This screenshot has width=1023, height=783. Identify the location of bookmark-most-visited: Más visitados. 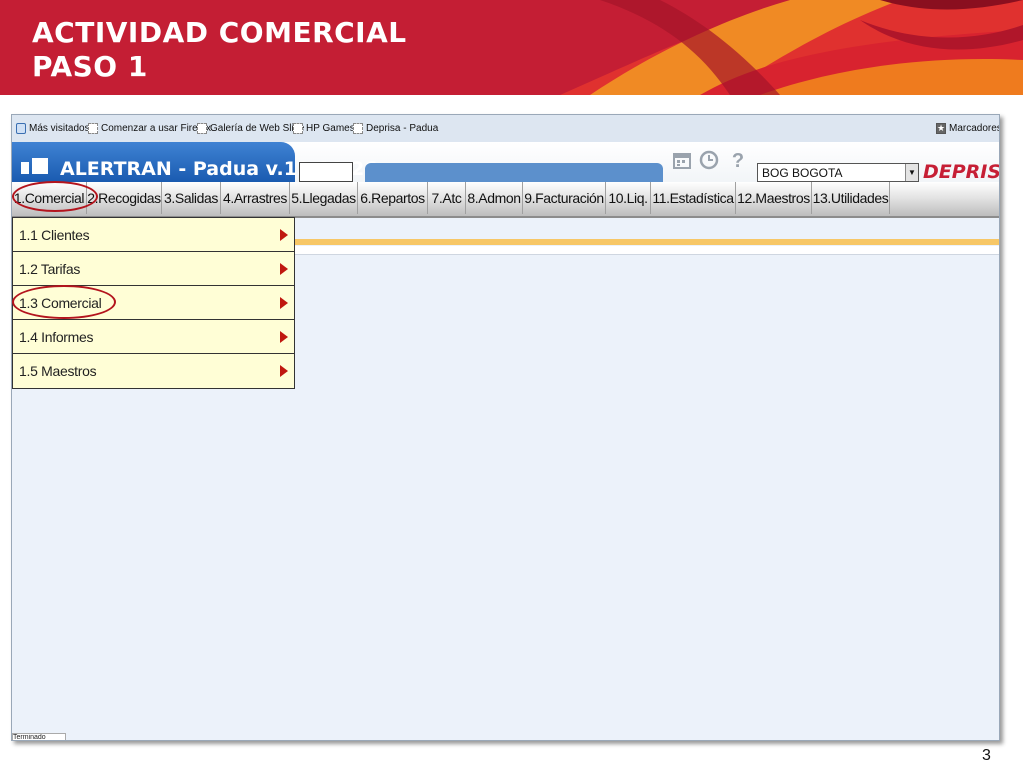
(53, 128).